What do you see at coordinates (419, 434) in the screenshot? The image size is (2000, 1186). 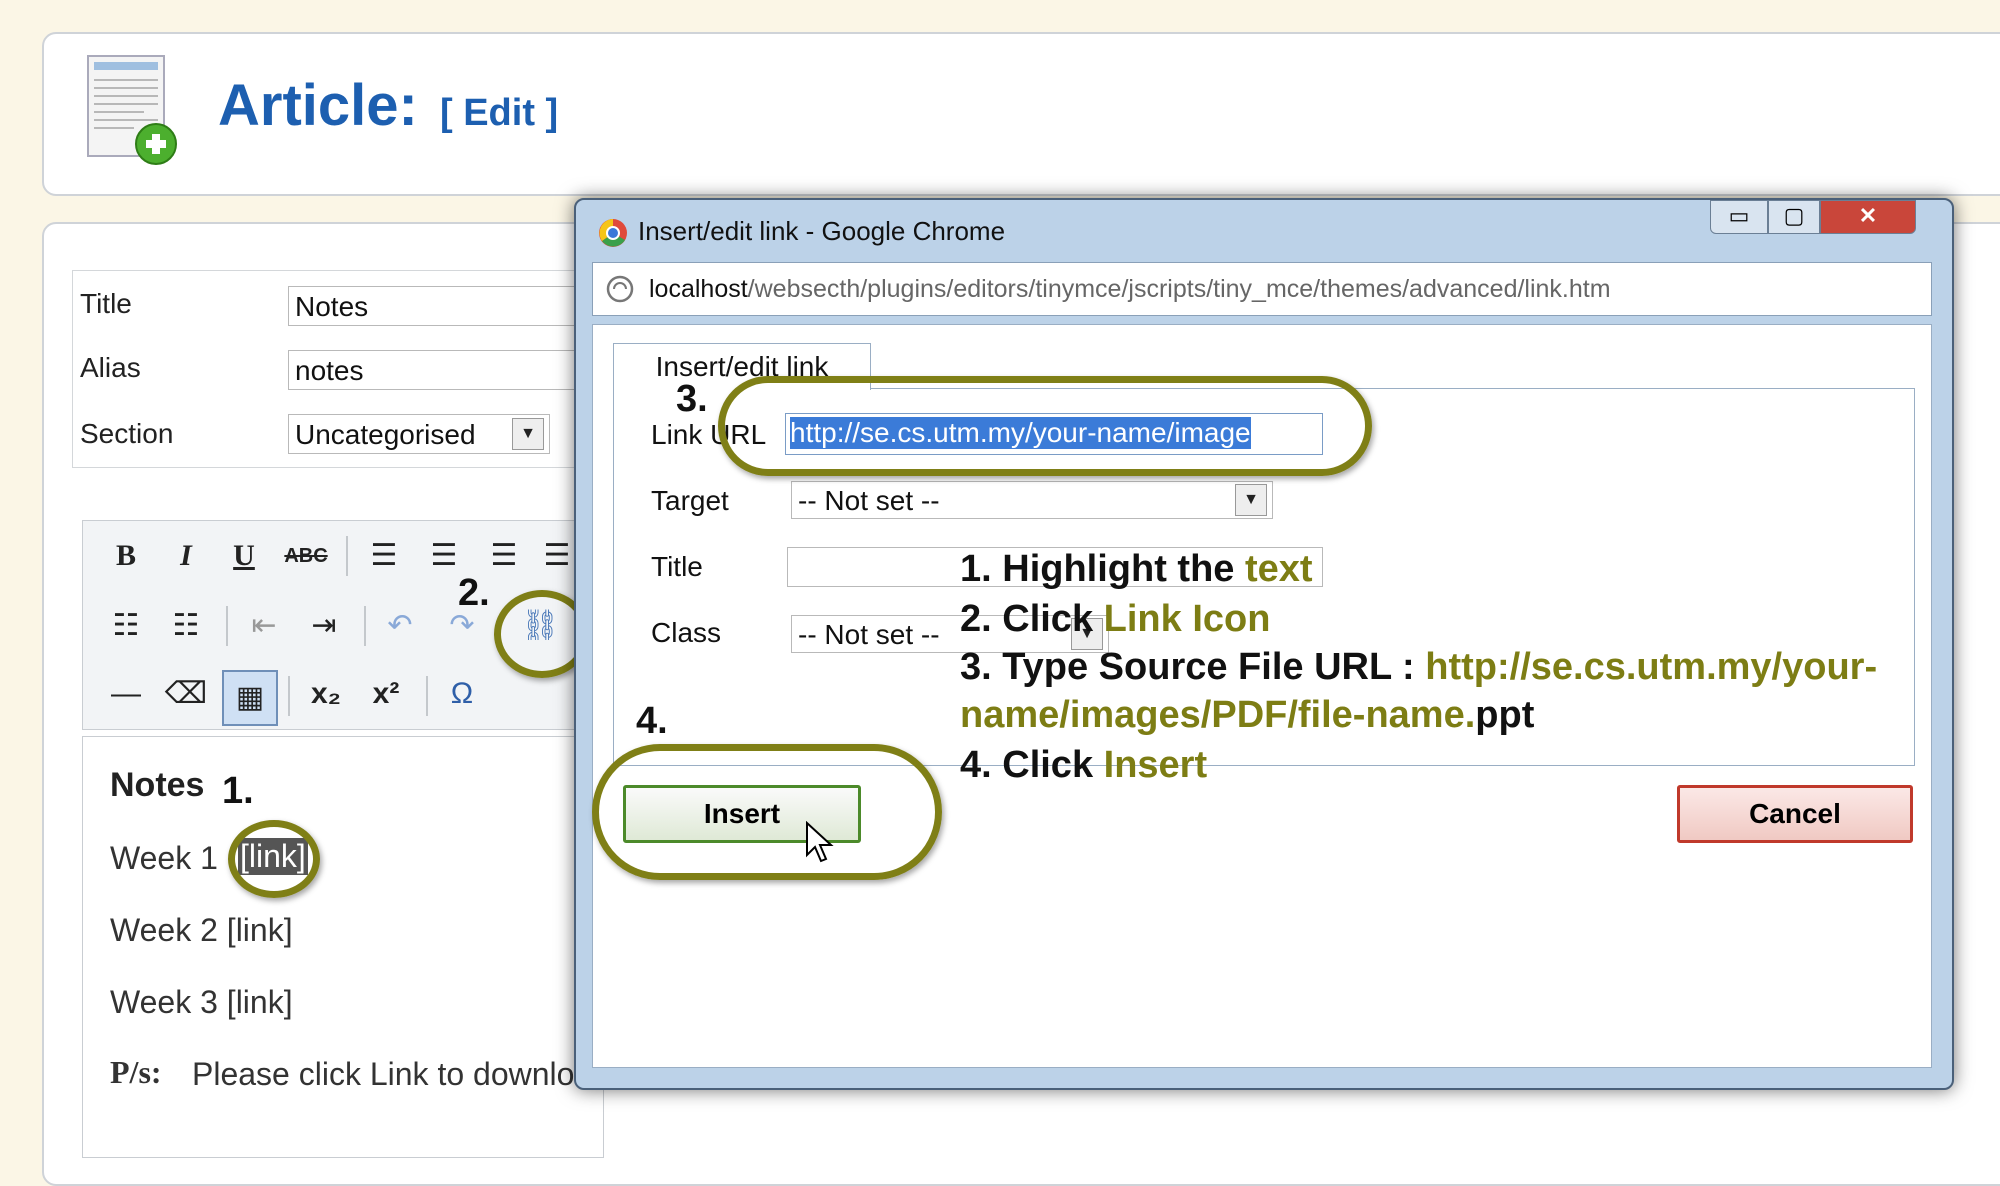 I see `section-select: Uncategorised` at bounding box center [419, 434].